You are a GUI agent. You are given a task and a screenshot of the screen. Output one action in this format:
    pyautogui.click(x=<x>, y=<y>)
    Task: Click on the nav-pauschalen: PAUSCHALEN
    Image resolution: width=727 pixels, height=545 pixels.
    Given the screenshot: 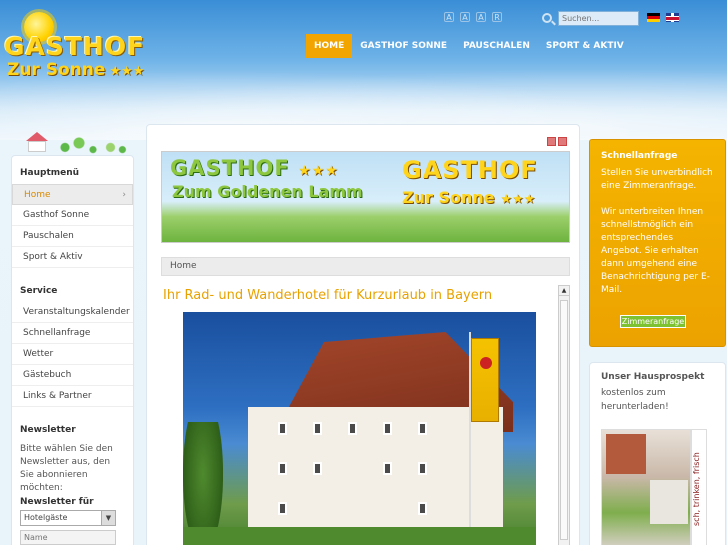 What is the action you would take?
    pyautogui.click(x=496, y=46)
    